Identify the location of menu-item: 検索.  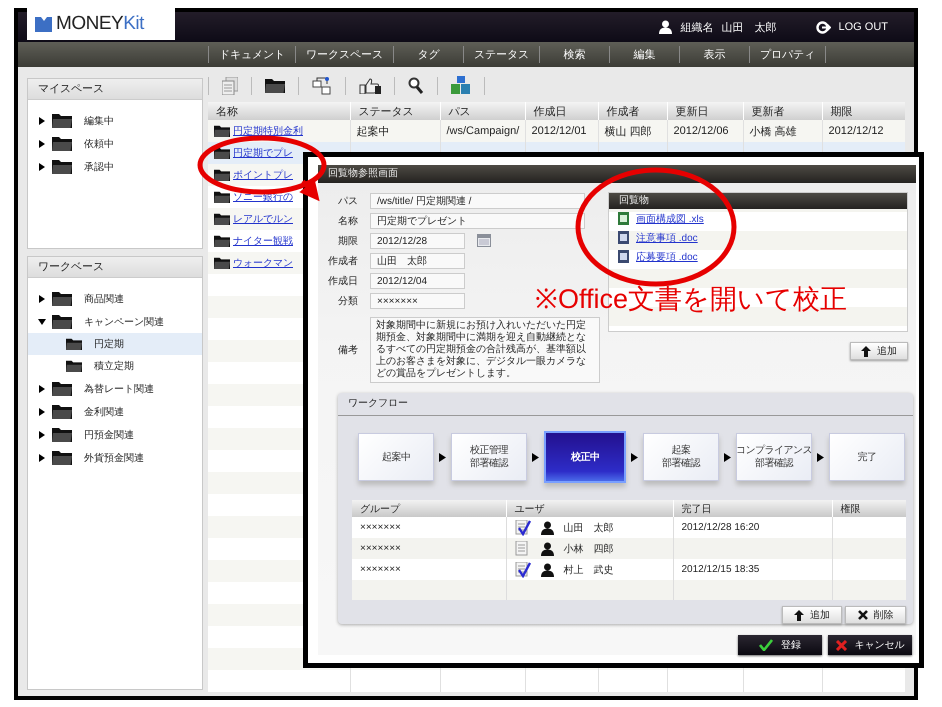
(574, 54).